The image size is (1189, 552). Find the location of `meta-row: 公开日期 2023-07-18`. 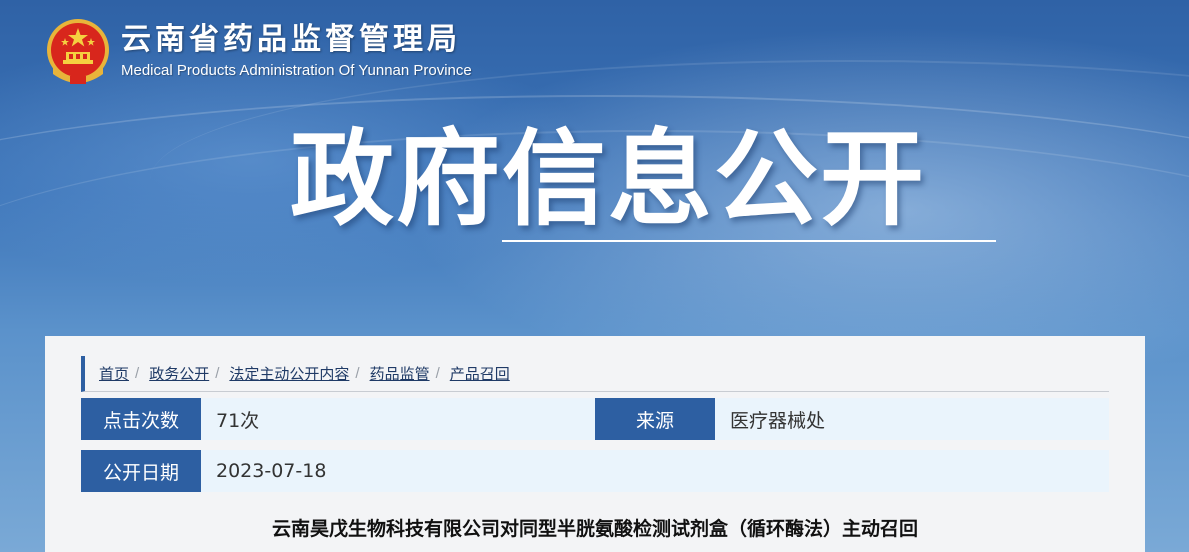

meta-row: 公开日期 2023-07-18 is located at coordinates (595, 471).